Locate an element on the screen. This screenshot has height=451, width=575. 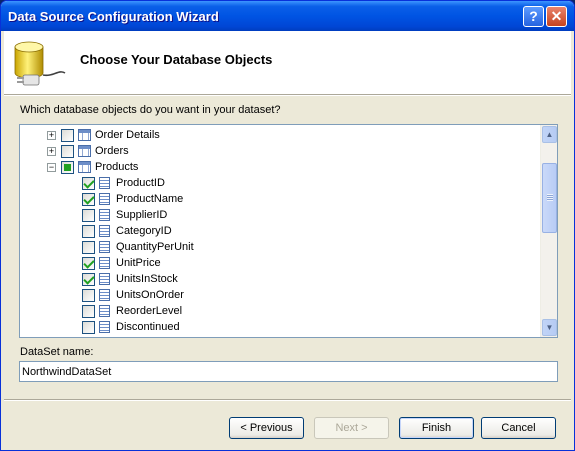
tree-item-label: UnitPrice is located at coordinates (138, 263).